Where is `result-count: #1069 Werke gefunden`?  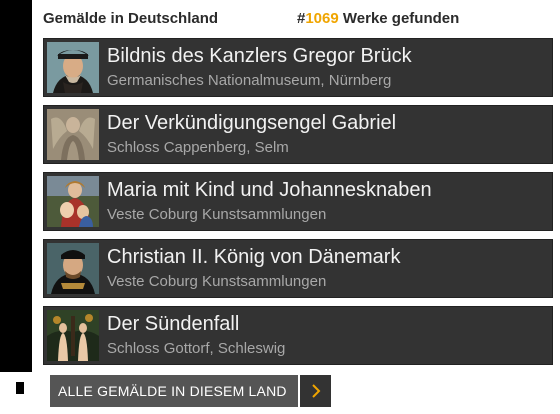
result-count: #1069 Werke gefunden is located at coordinates (378, 18).